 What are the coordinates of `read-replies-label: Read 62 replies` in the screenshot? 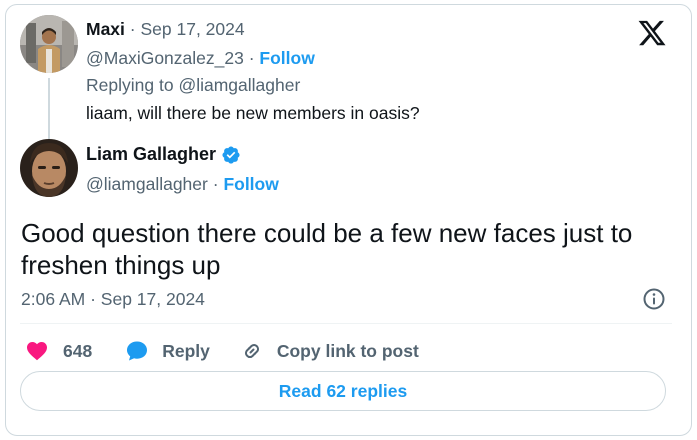 It's located at (343, 390).